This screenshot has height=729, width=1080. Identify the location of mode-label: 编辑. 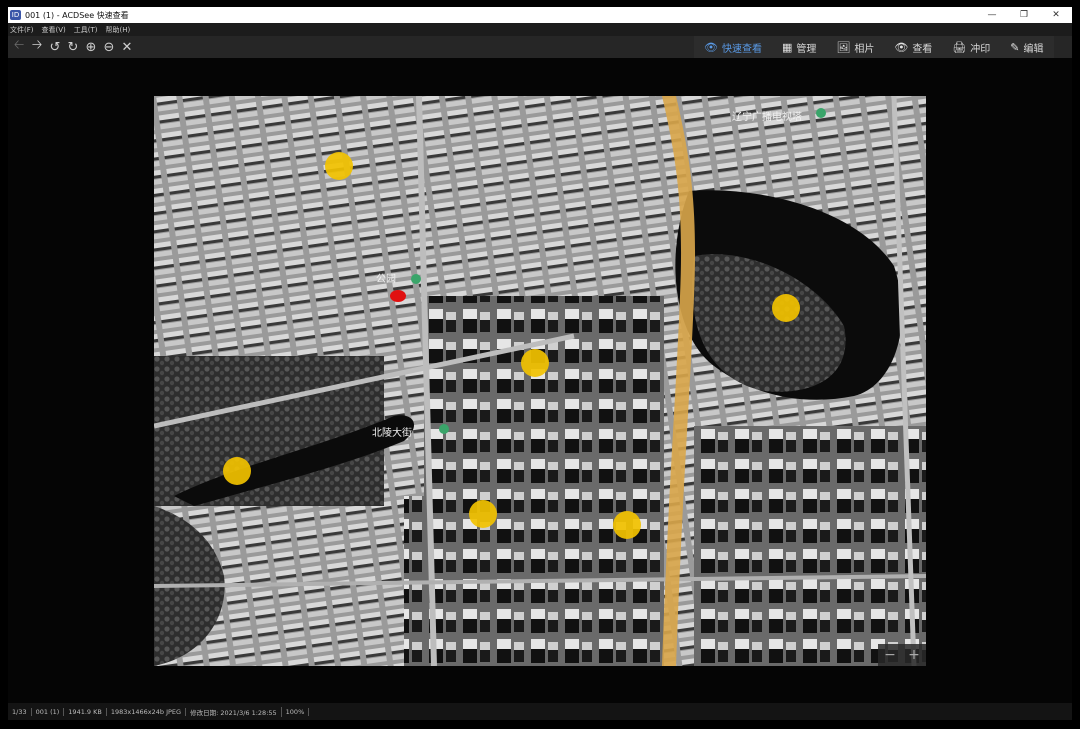
(1033, 49).